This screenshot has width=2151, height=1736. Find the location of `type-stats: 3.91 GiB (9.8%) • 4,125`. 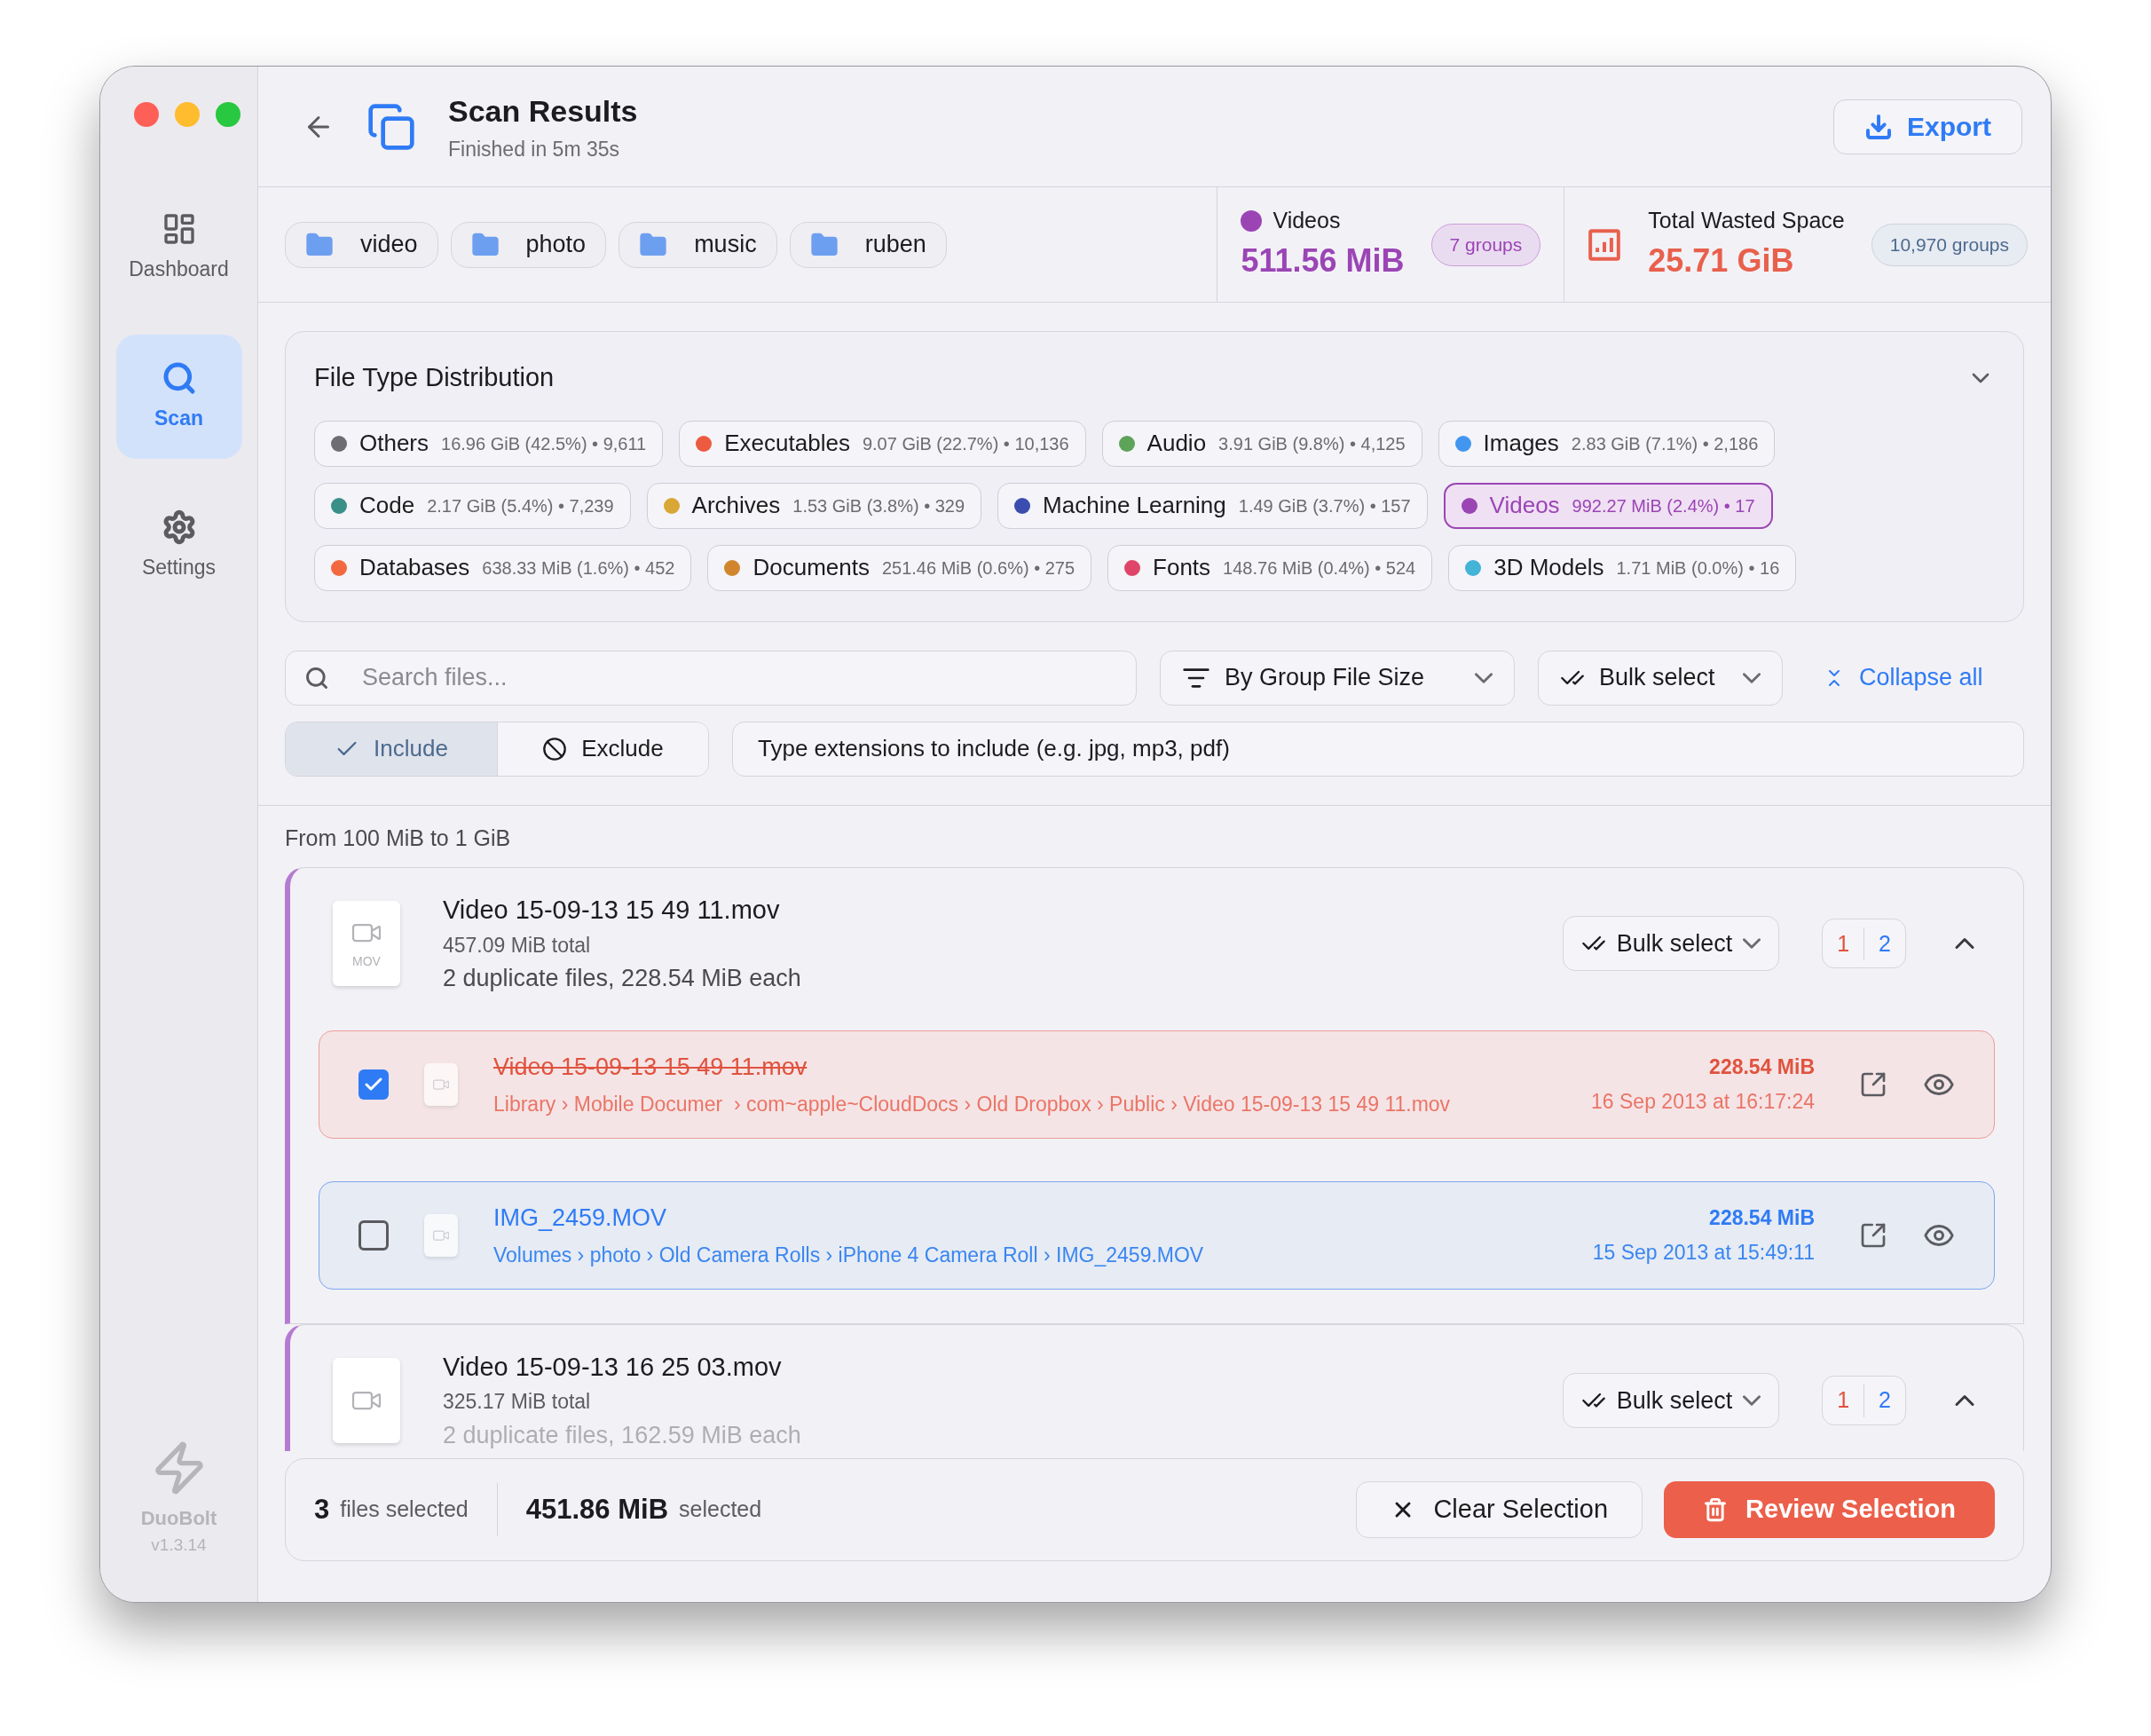

type-stats: 3.91 GiB (9.8%) • 4,125 is located at coordinates (1312, 443).